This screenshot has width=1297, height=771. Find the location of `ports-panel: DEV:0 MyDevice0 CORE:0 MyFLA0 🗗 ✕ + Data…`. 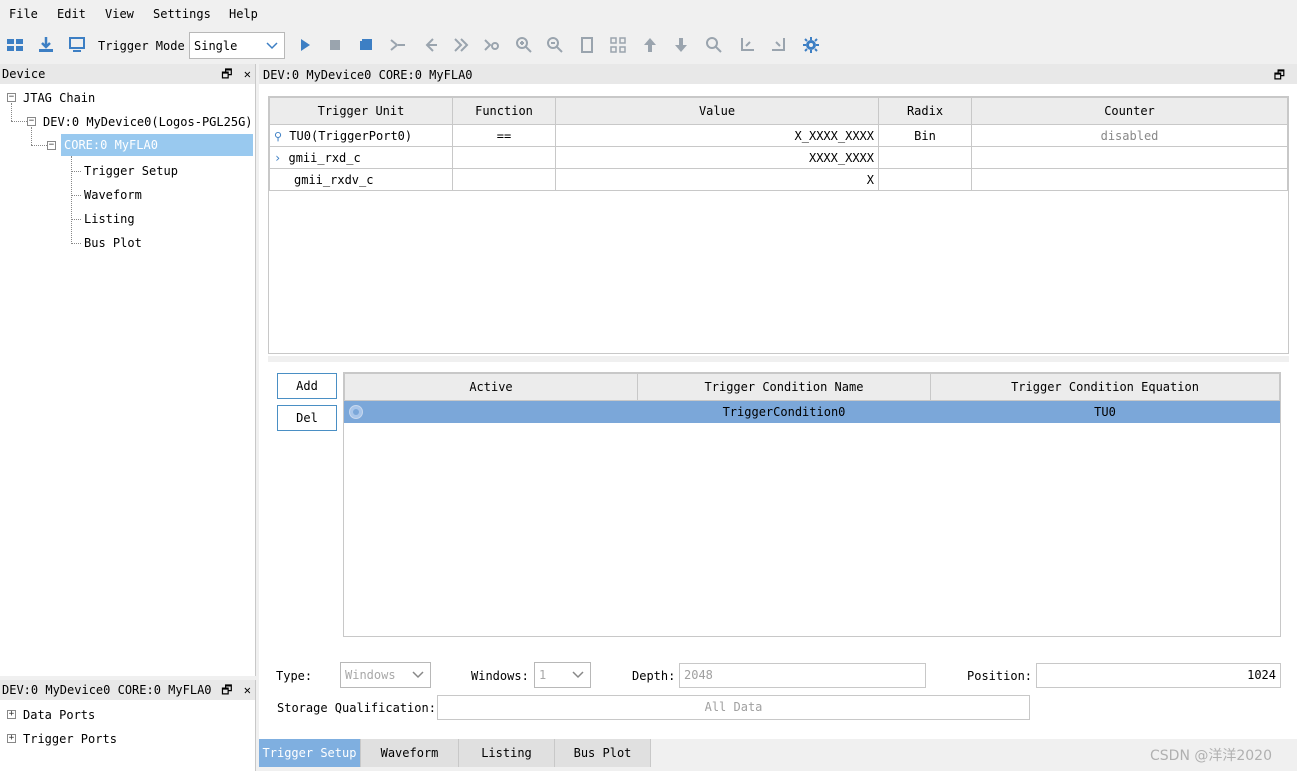

ports-panel: DEV:0 MyDevice0 CORE:0 MyFLA0 🗗 ✕ + Data… is located at coordinates (128, 725).